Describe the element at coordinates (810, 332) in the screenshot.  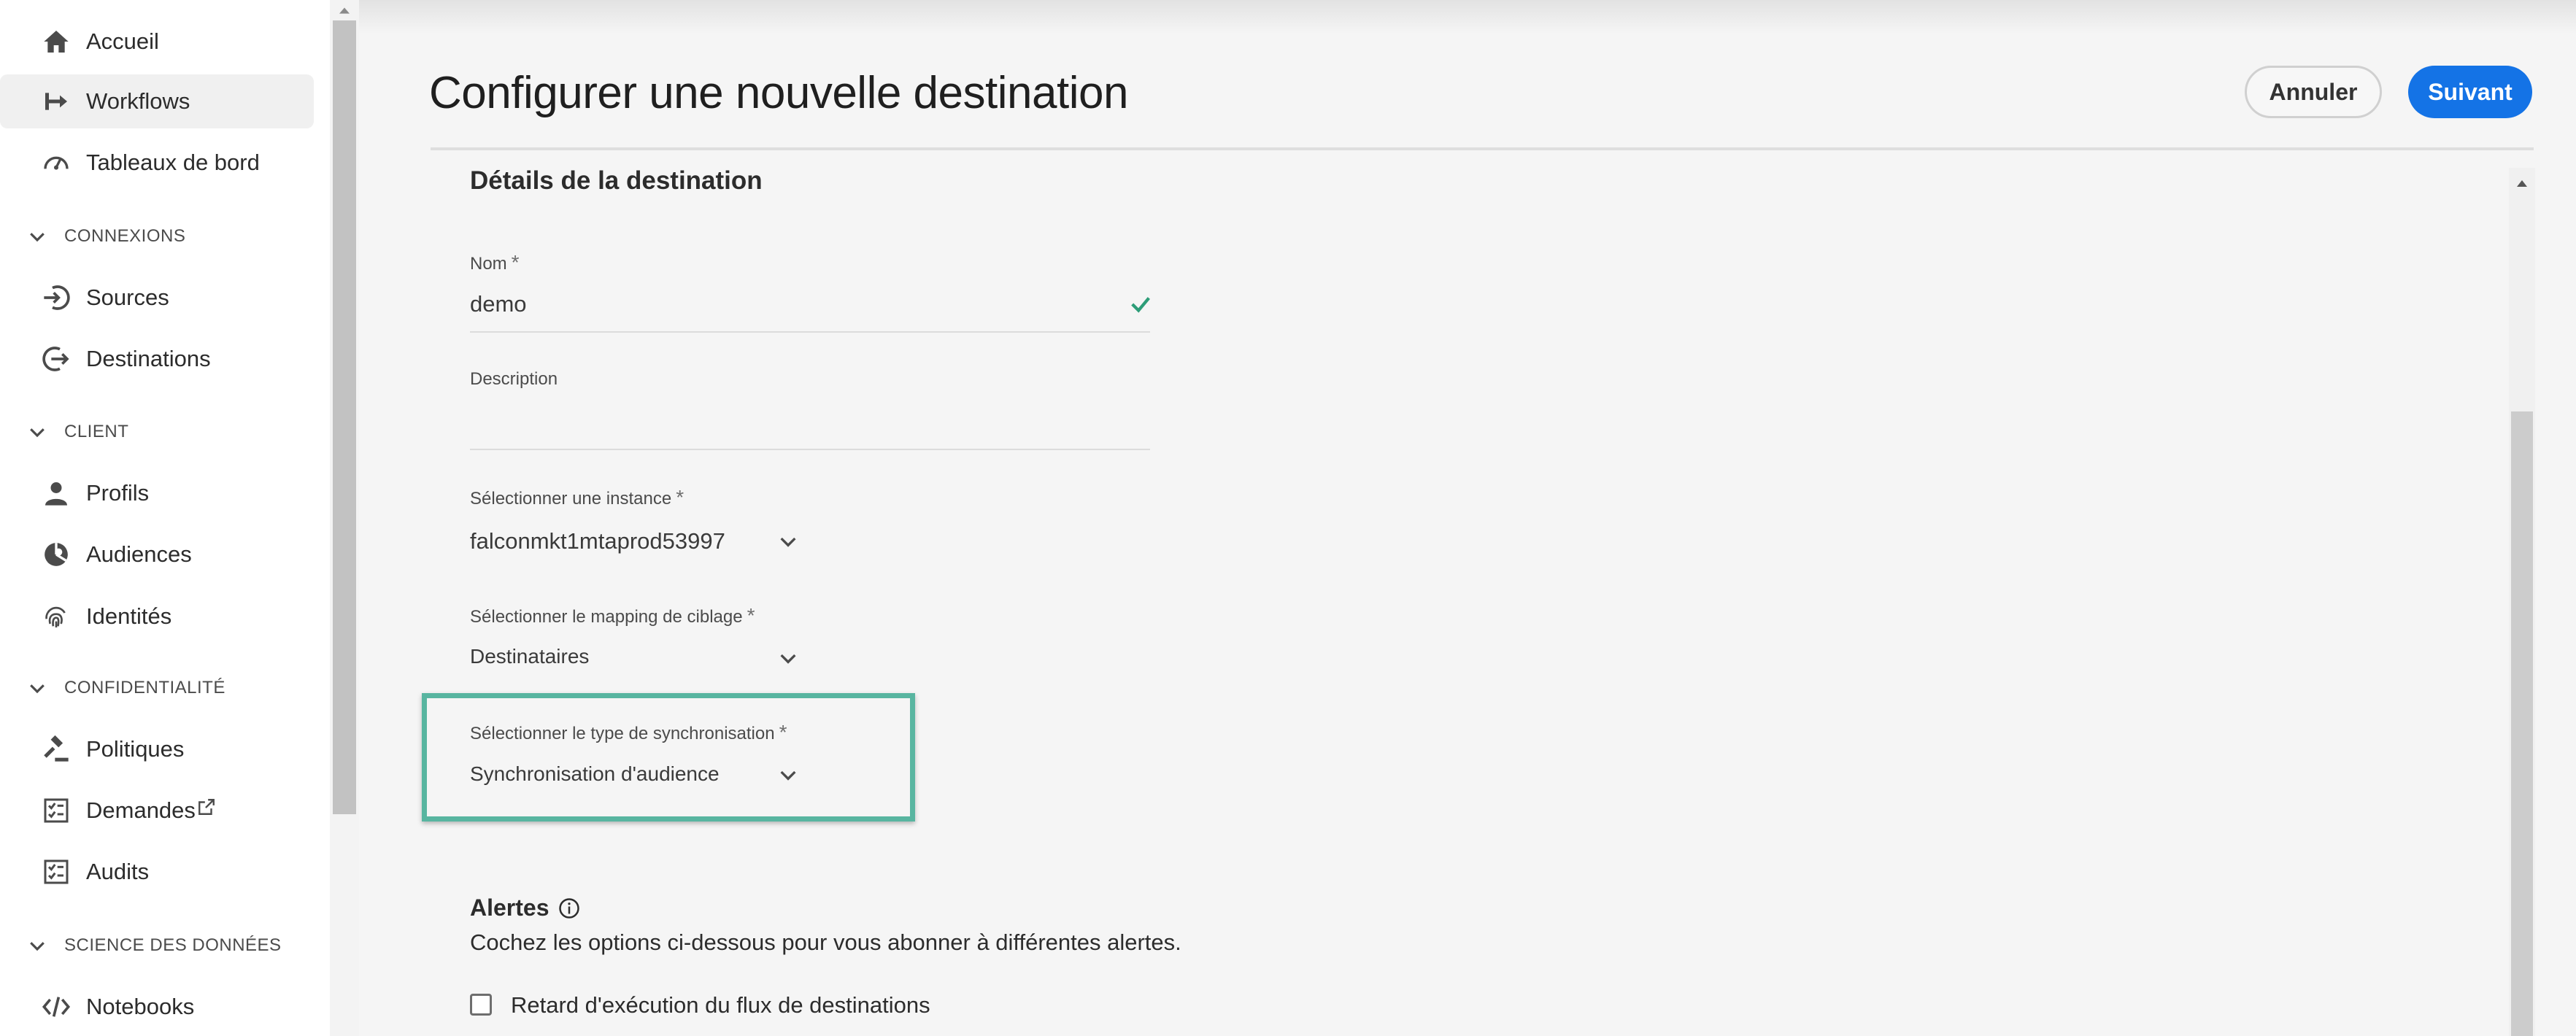
I see `name-input-underline` at that location.